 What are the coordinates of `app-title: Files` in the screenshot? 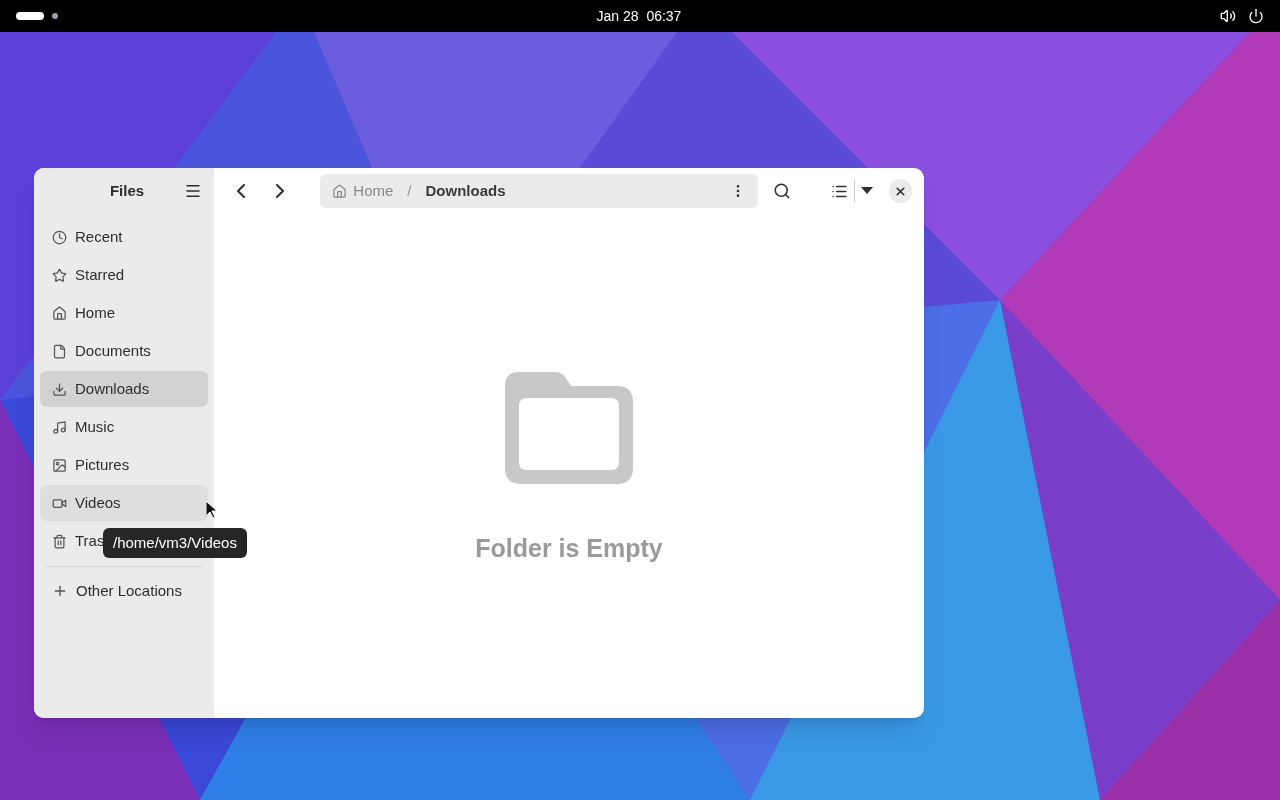 It's located at (127, 190).